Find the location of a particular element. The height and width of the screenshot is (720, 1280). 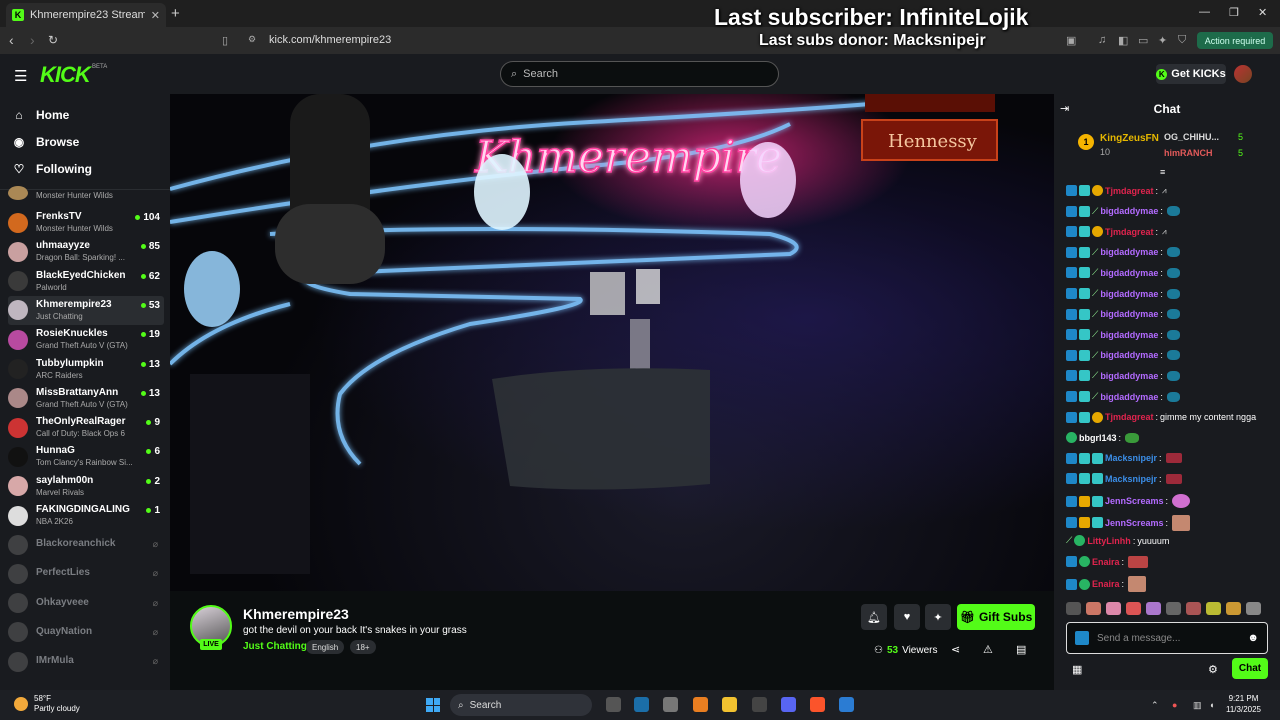

streamer-name: Khmerempire23 is located at coordinates (296, 614).